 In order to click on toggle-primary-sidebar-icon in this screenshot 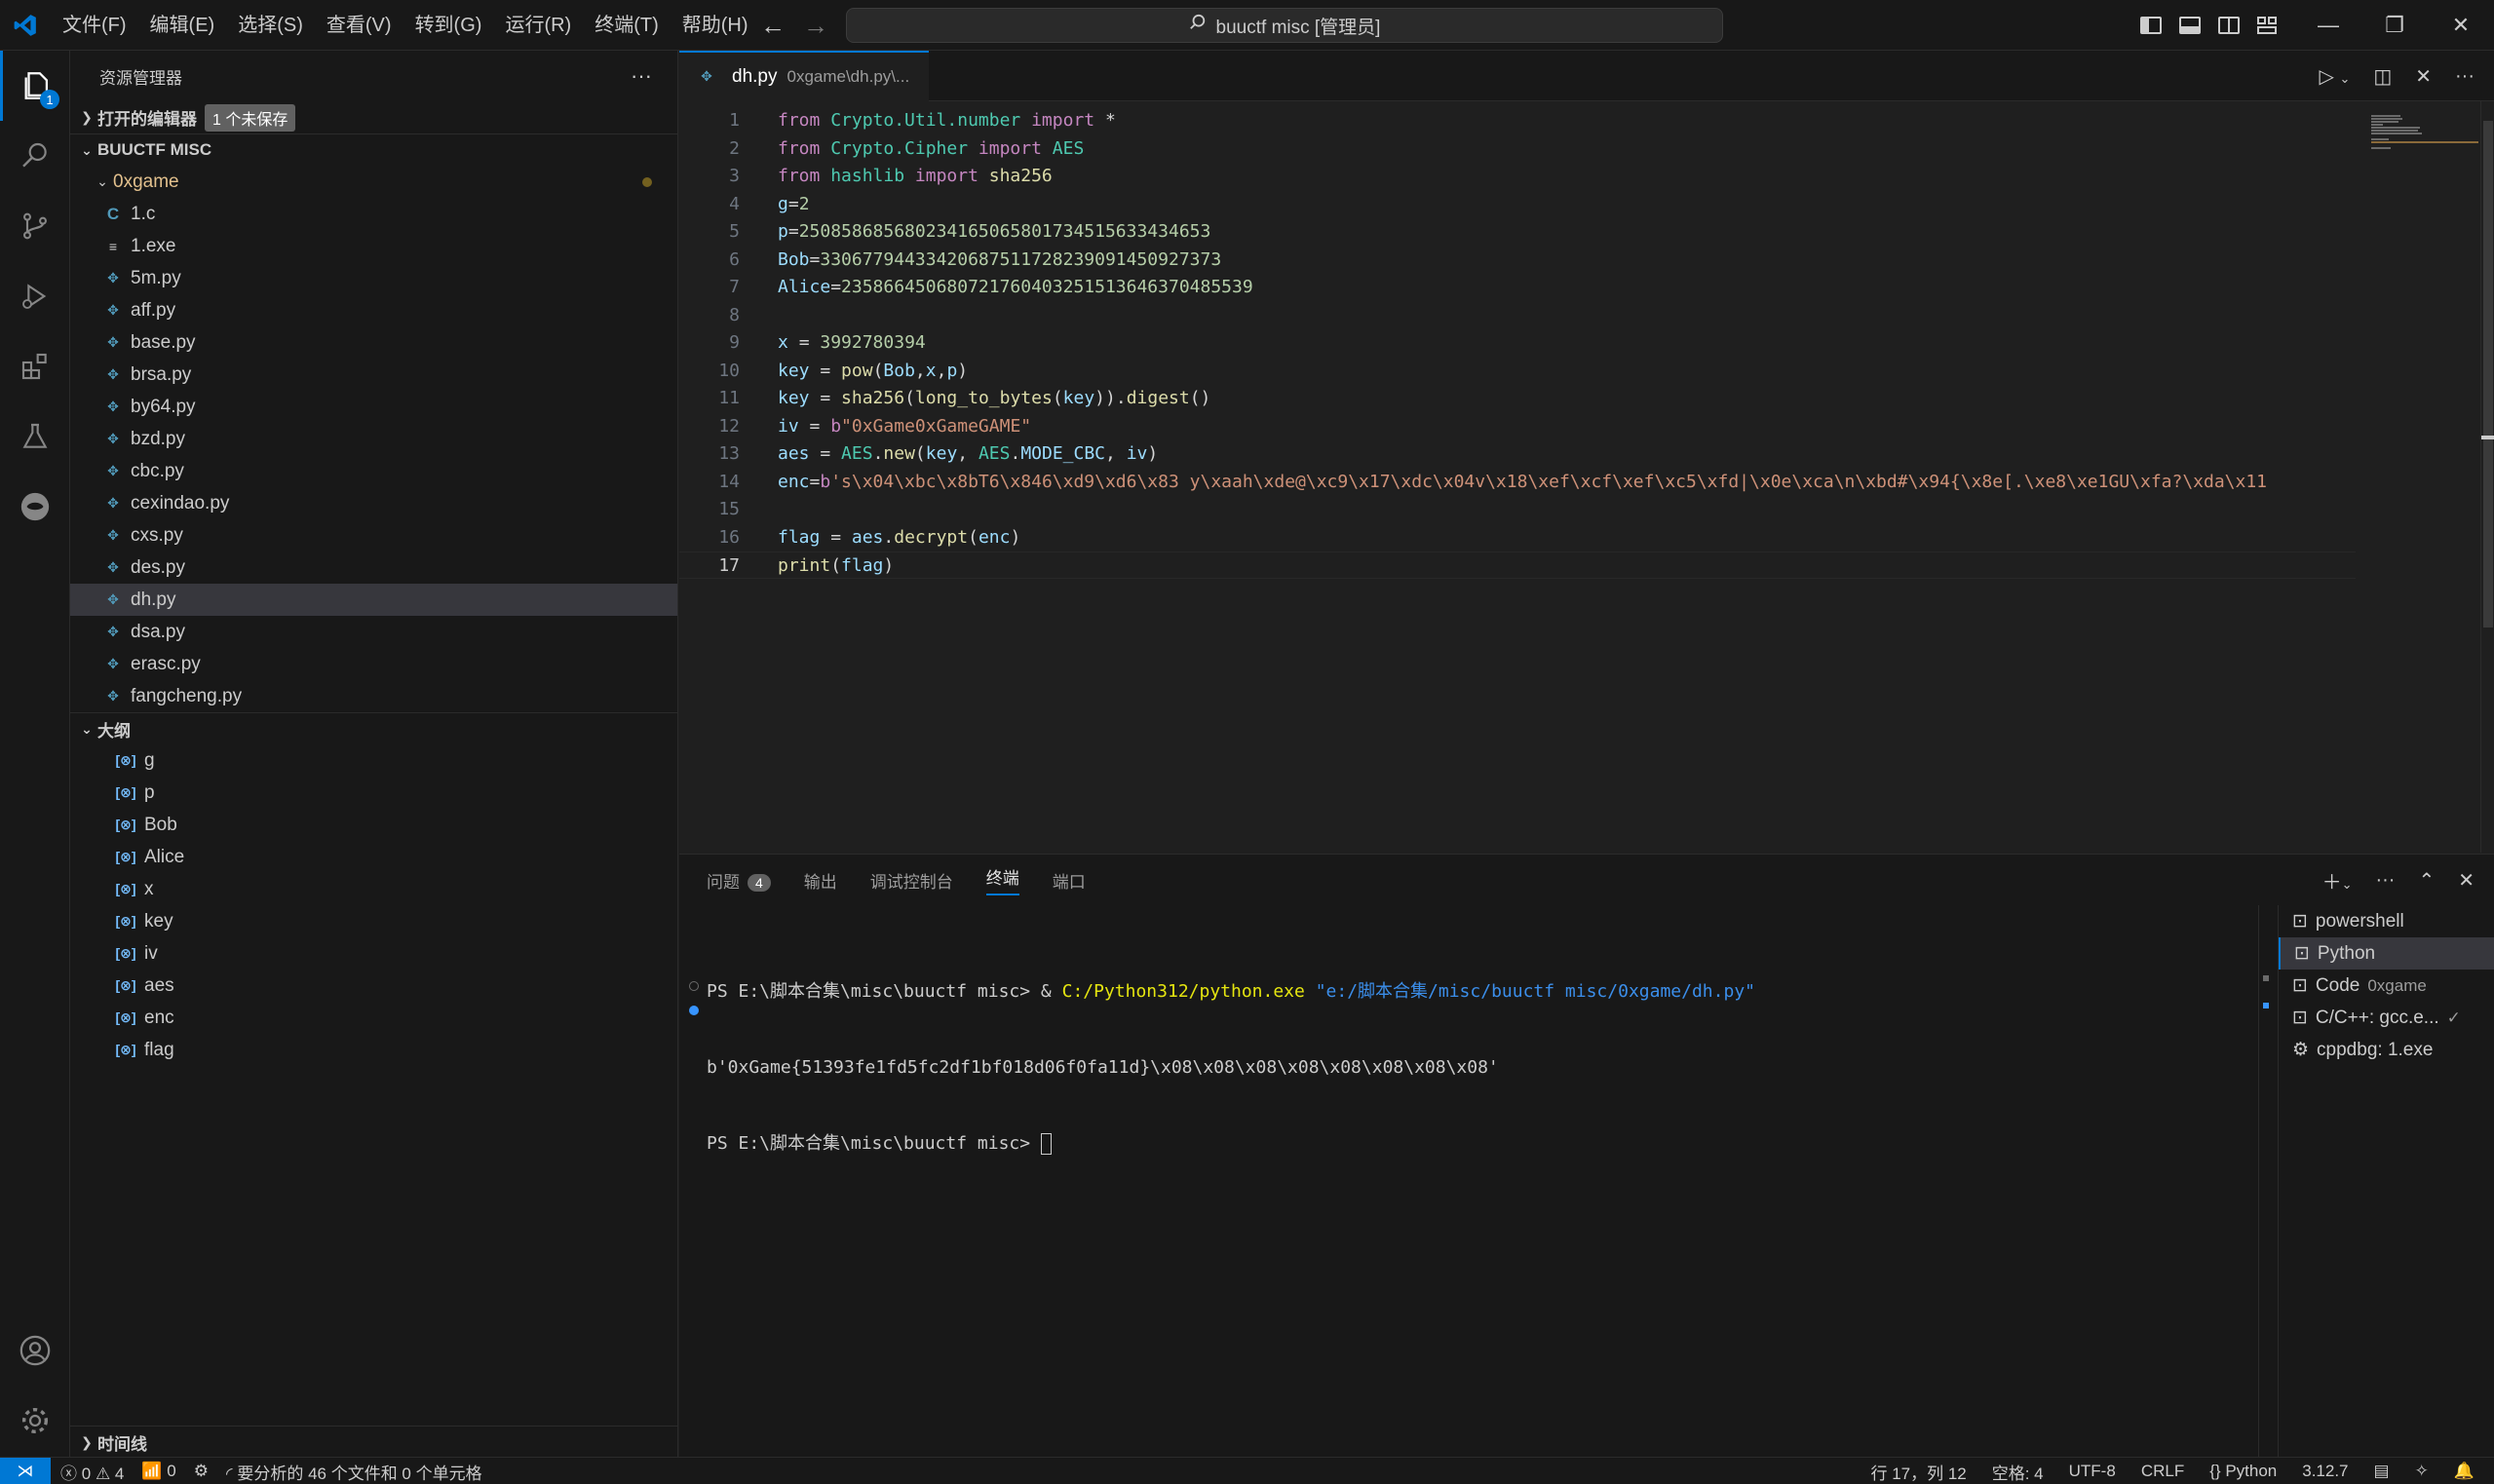, I will do `click(2151, 25)`.